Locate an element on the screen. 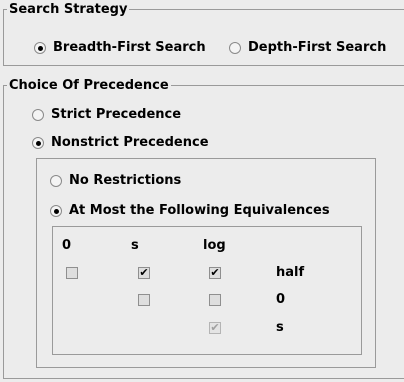 The height and width of the screenshot is (382, 404). column-header-0: 0 is located at coordinates (67, 245).